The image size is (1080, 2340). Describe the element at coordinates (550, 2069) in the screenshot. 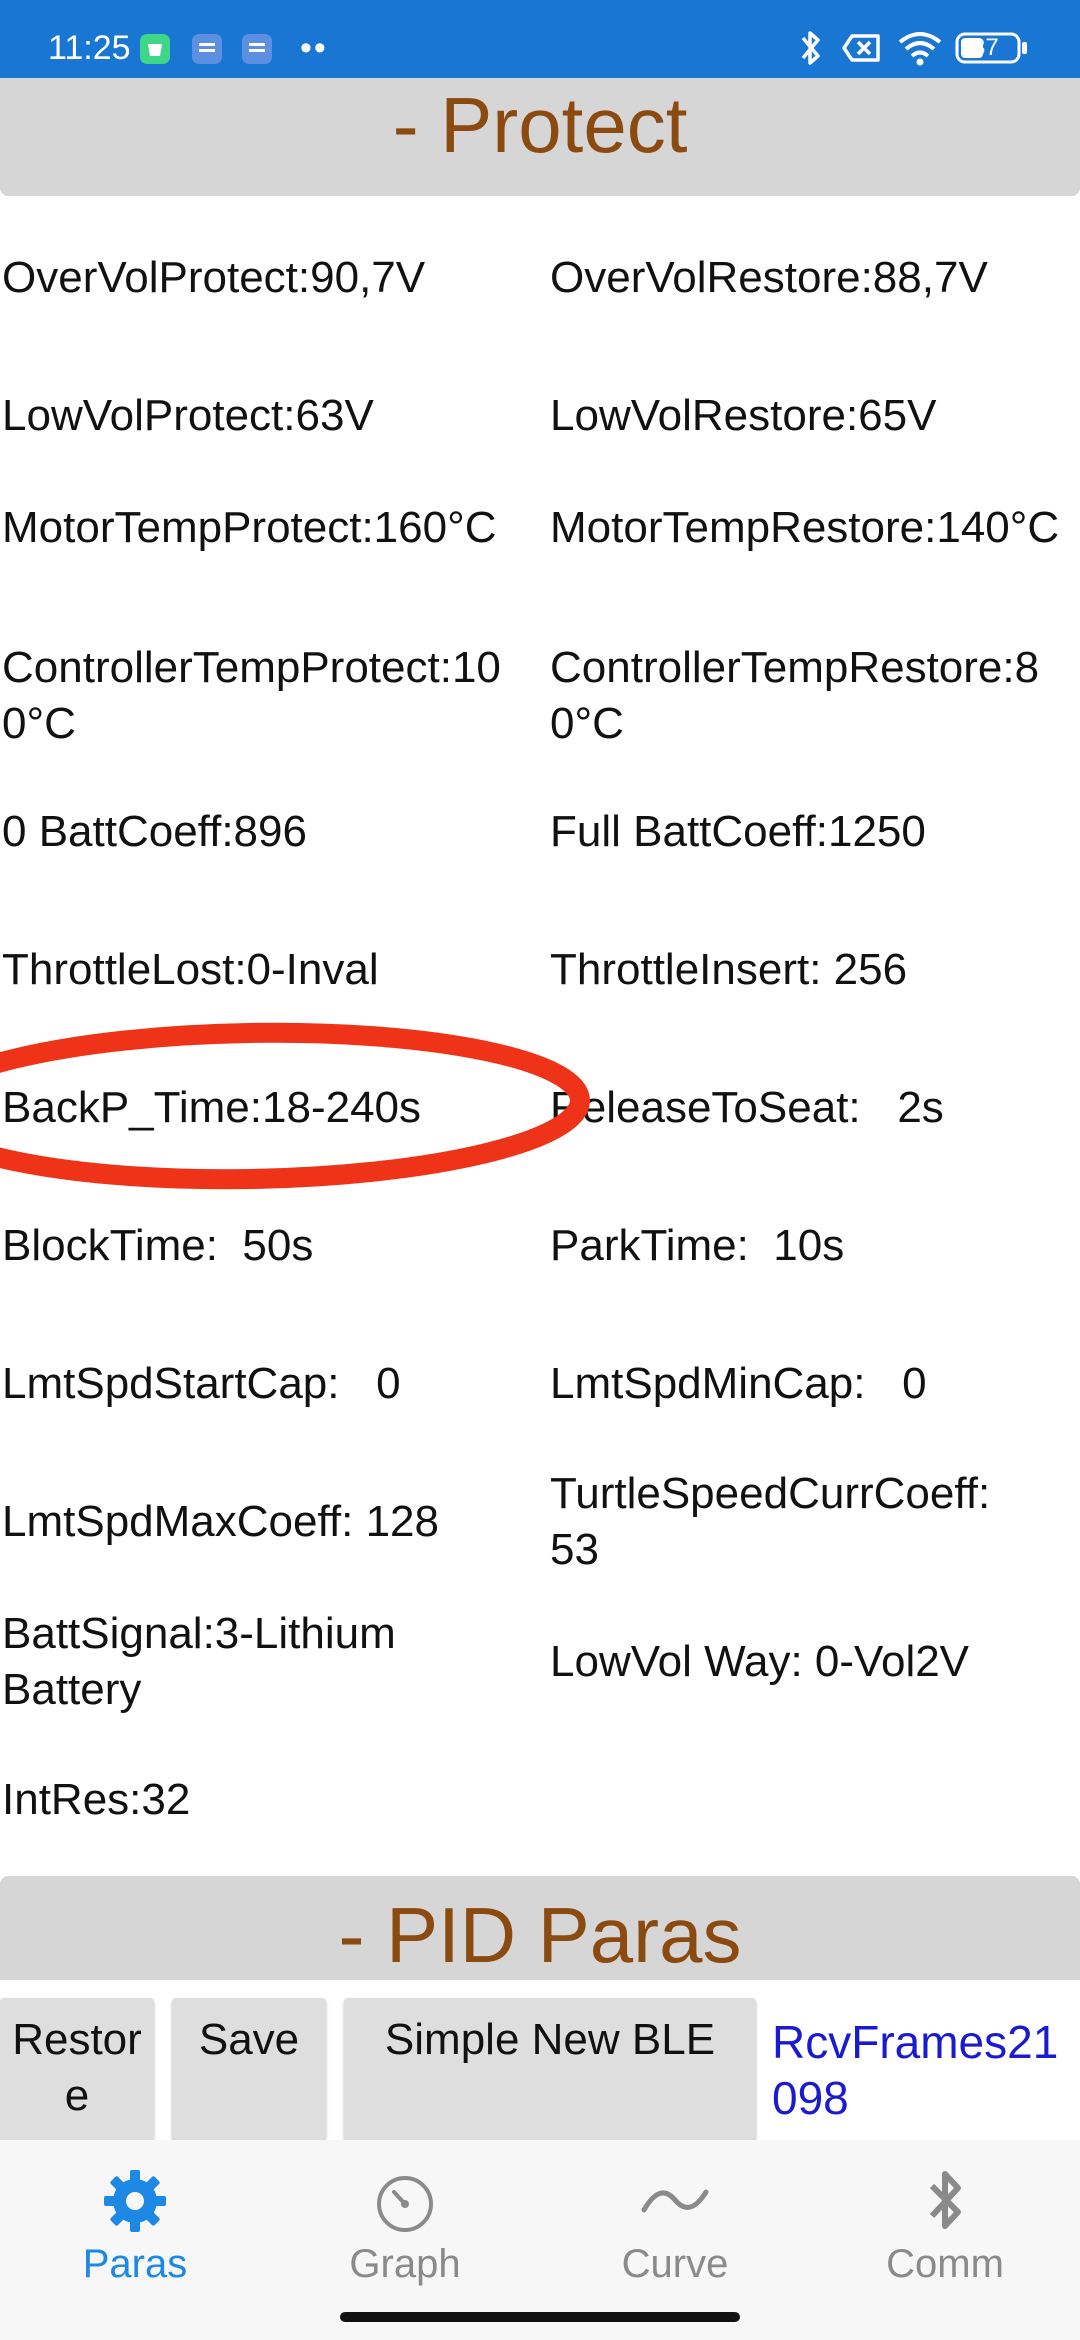

I see `simple-new-ble-button: Simple New BLE` at that location.